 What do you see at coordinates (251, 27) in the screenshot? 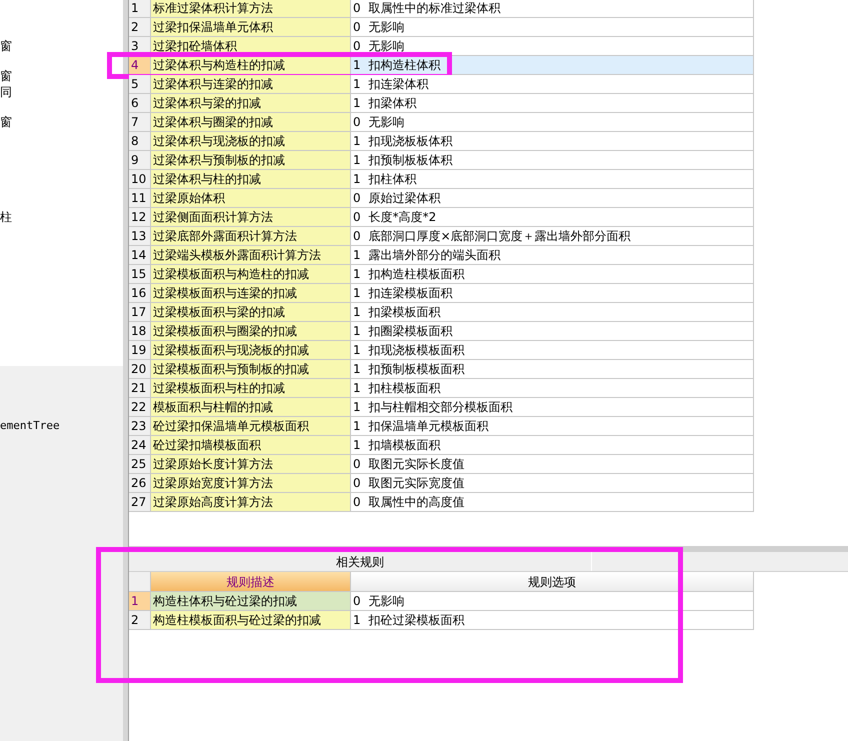
I see `rule-name-cell: 过梁扣保温墙单元体积` at bounding box center [251, 27].